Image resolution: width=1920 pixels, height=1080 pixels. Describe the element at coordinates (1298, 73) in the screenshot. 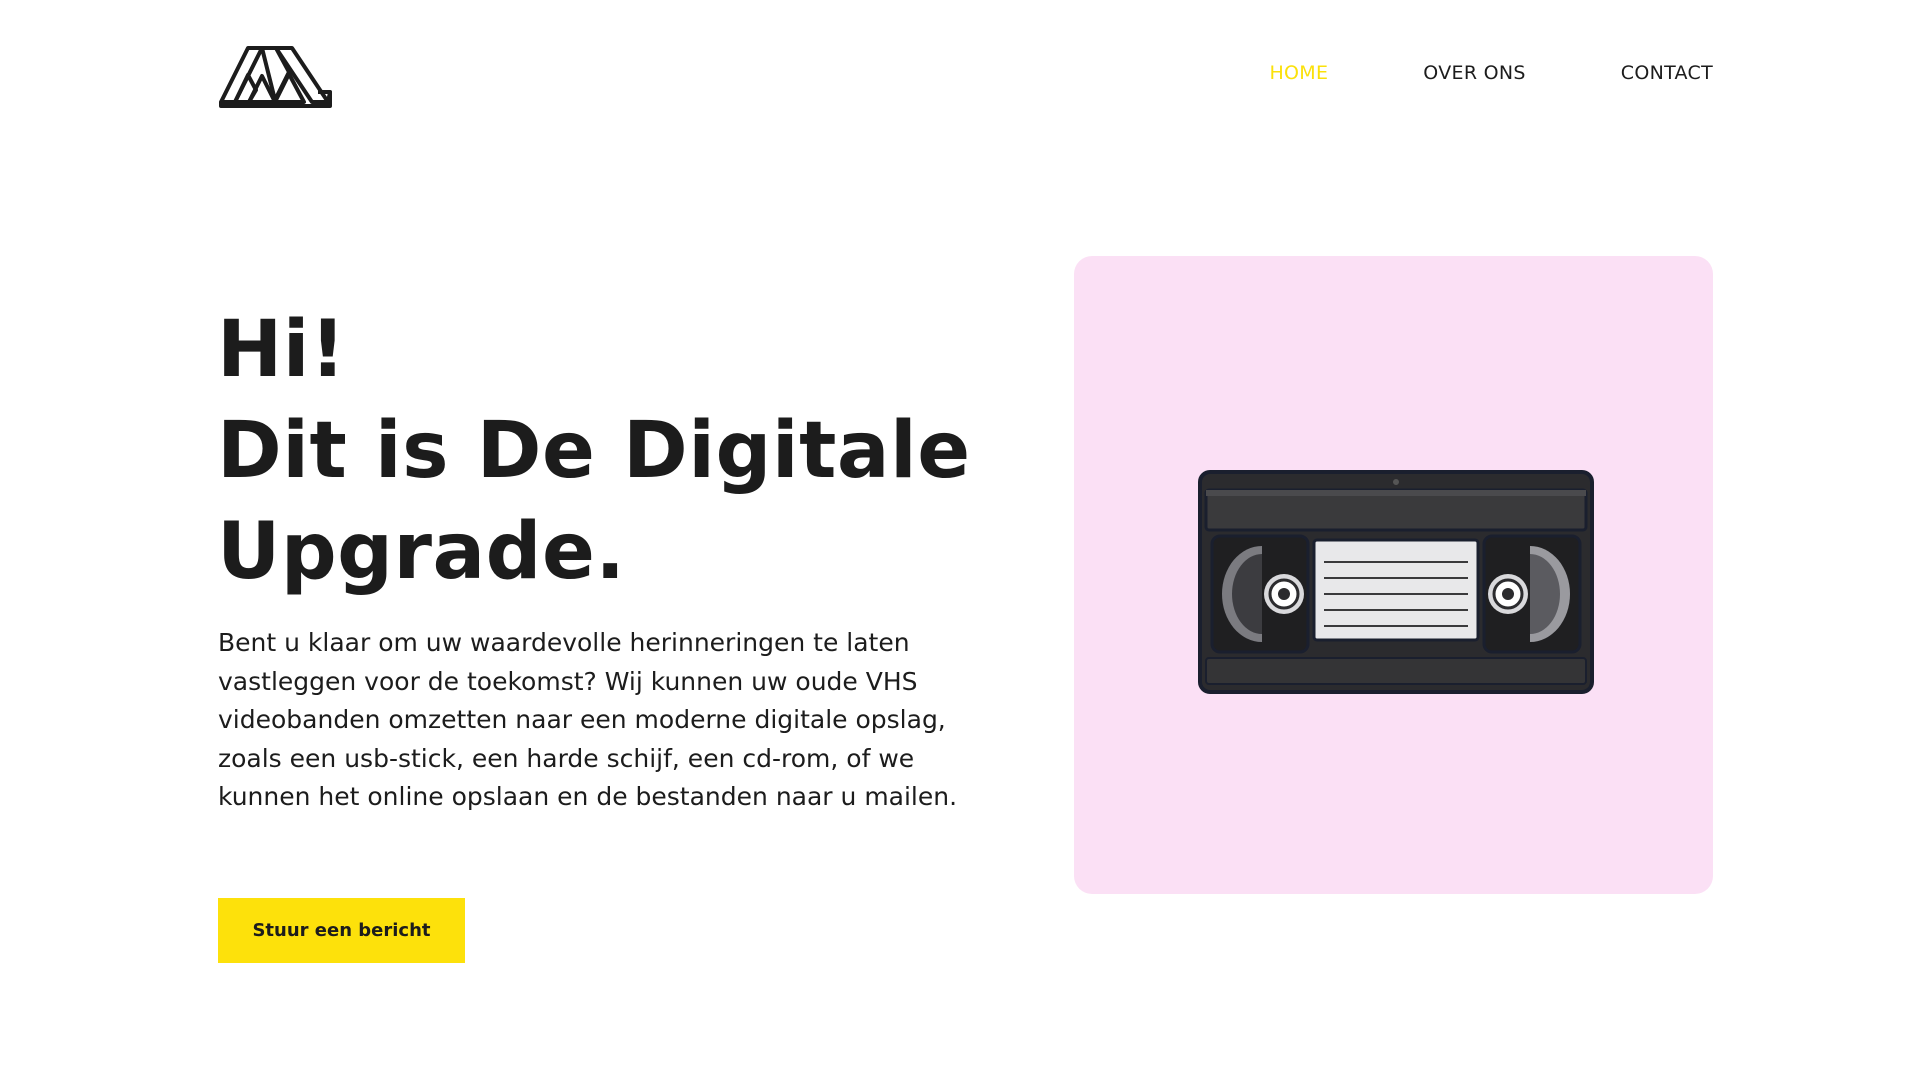

I see `nav-home: HOME` at that location.